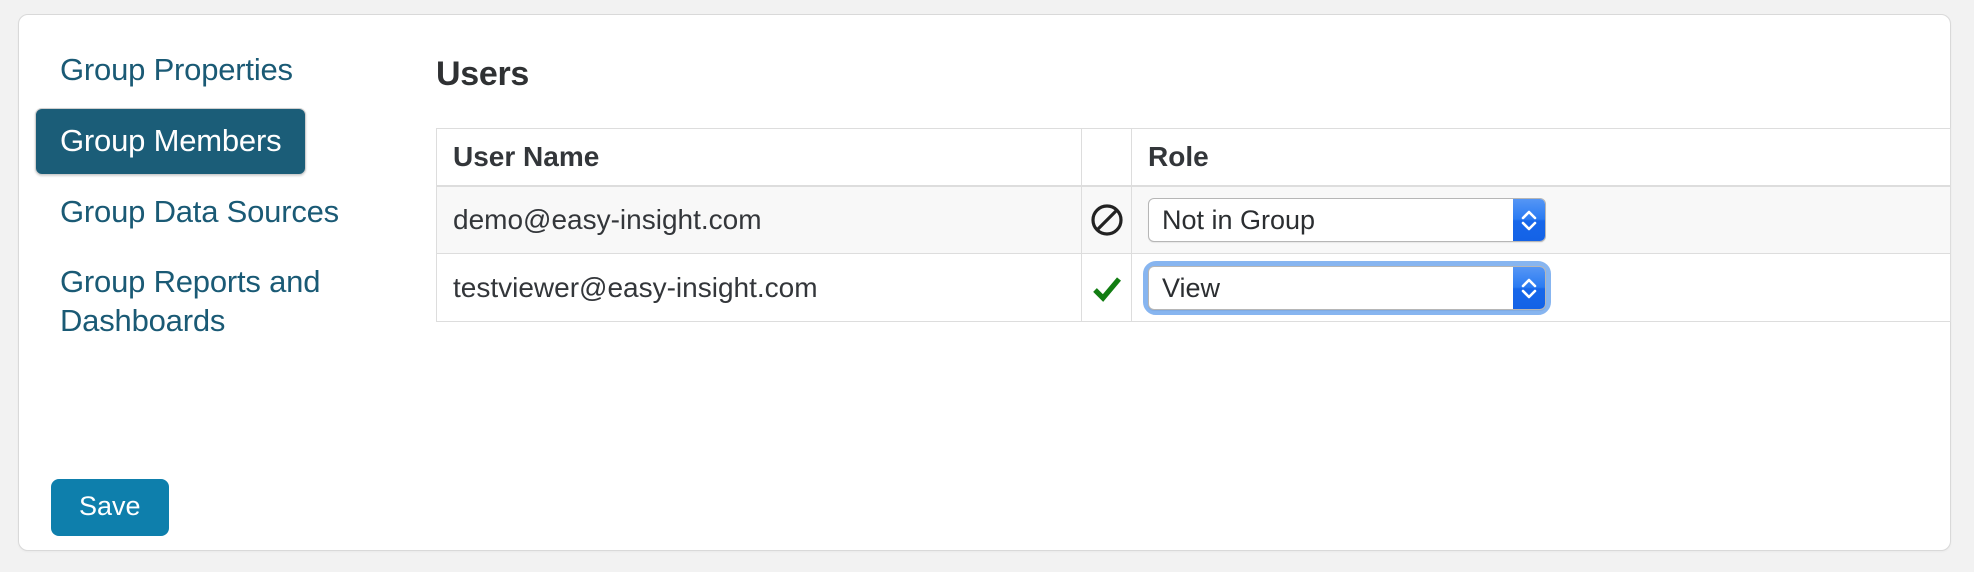 This screenshot has height=572, width=1974. I want to click on role-select-value-row-1: Not in Group, so click(1239, 219).